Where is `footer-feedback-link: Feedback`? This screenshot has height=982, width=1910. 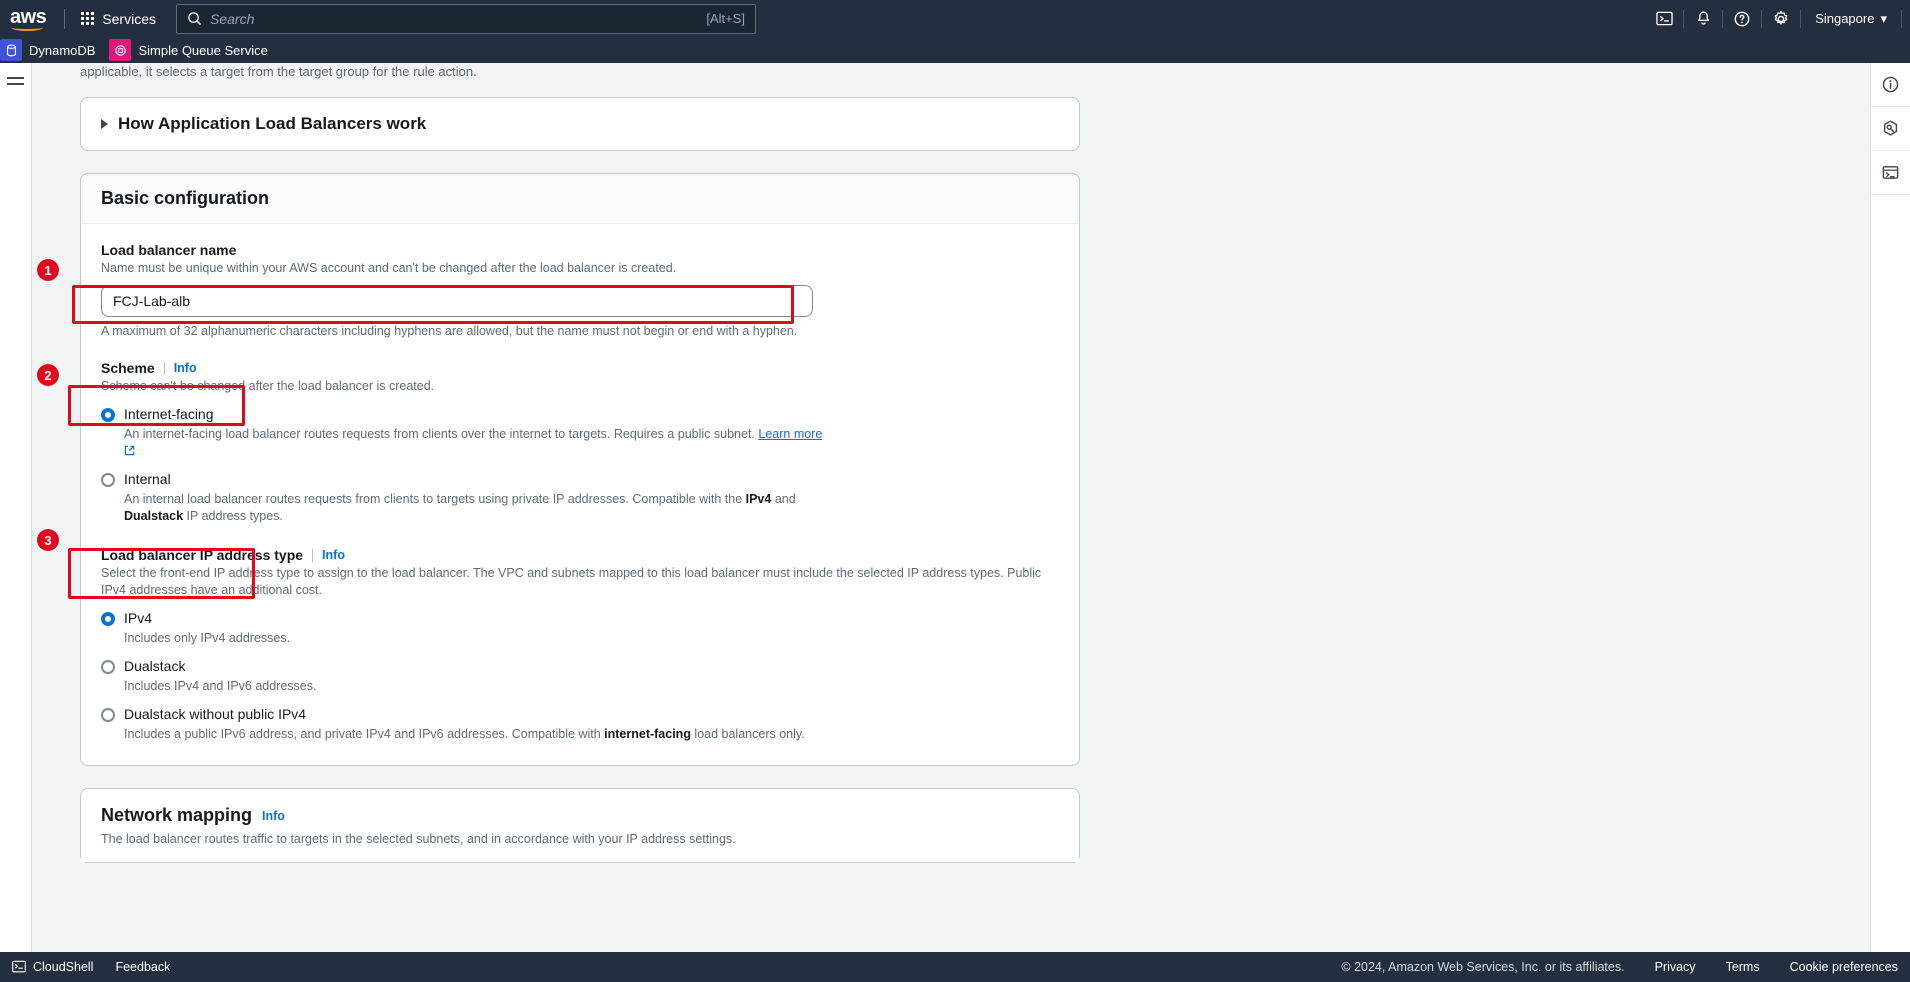 footer-feedback-link: Feedback is located at coordinates (142, 967).